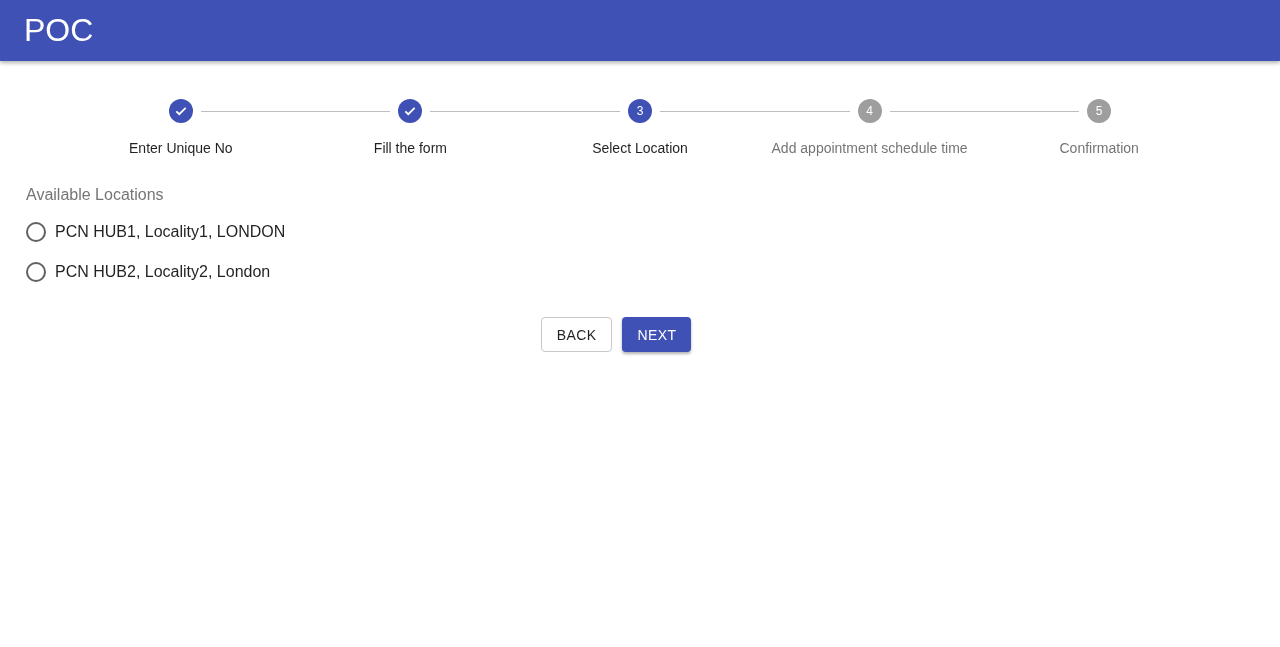 The height and width of the screenshot is (647, 1280). Describe the element at coordinates (869, 111) in the screenshot. I see `step-indicator: 4` at that location.